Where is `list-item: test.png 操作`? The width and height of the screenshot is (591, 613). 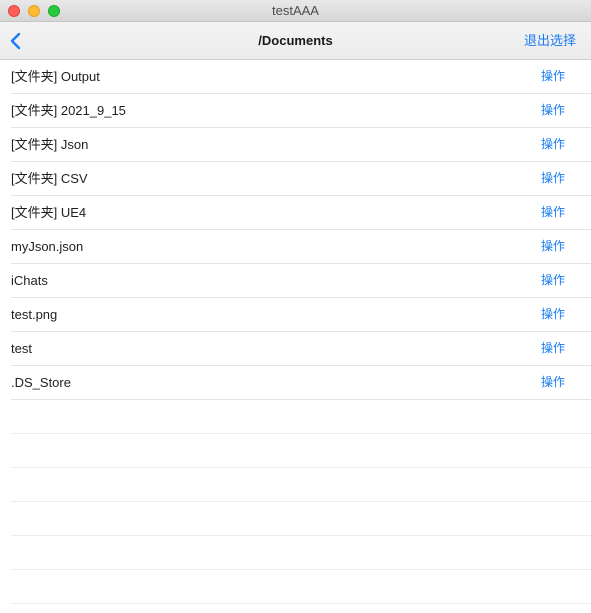
list-item: test.png 操作 is located at coordinates (301, 315).